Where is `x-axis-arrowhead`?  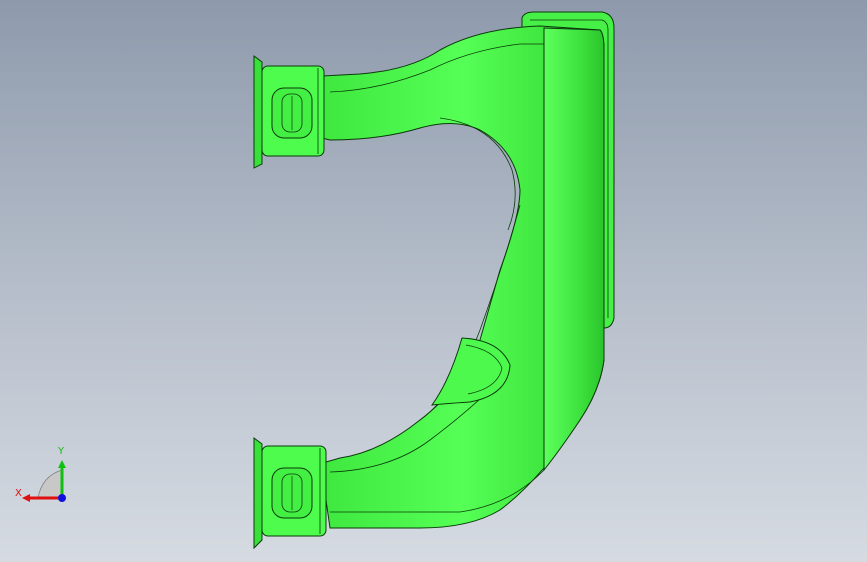
x-axis-arrowhead is located at coordinates (26, 498).